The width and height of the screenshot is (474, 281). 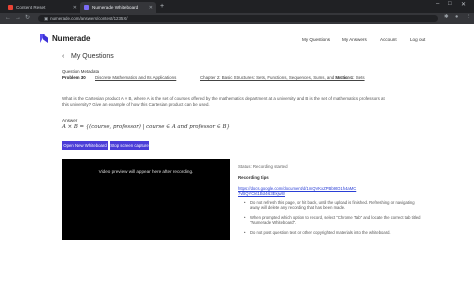 What do you see at coordinates (469, 17) in the screenshot?
I see `menu-kebab-icon: ⋮` at bounding box center [469, 17].